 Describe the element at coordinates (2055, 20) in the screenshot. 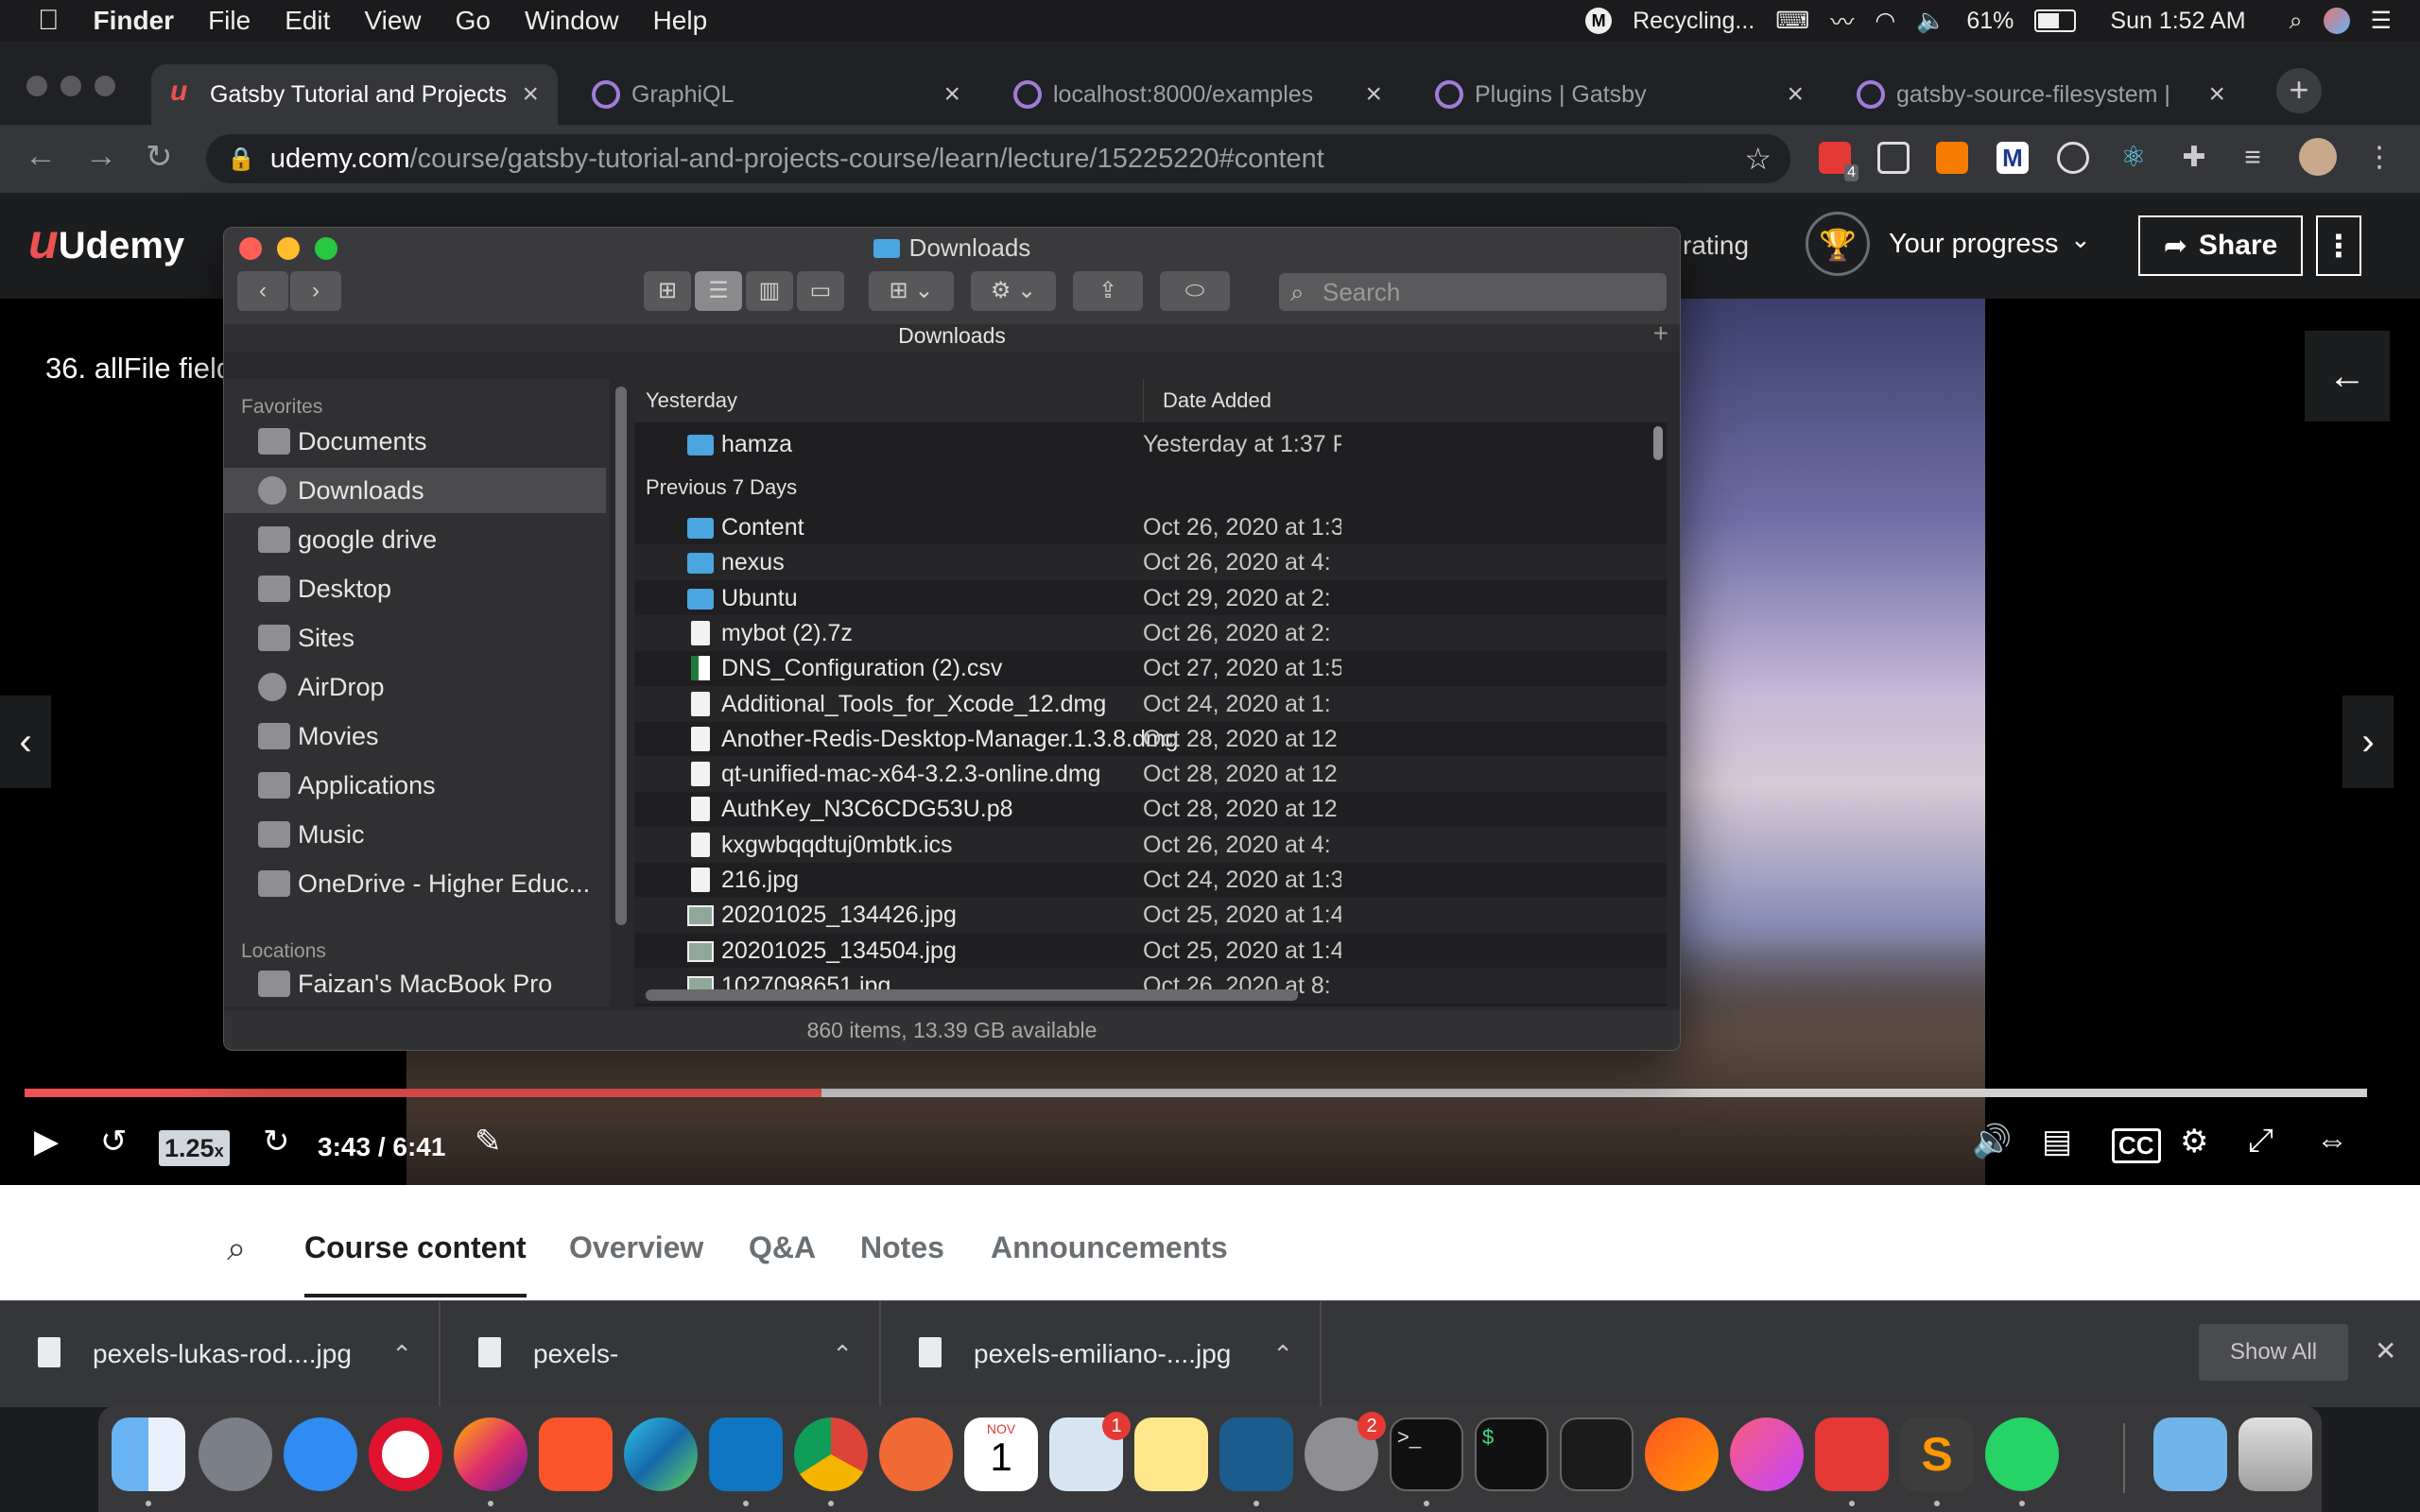

I see `battery-icon` at that location.